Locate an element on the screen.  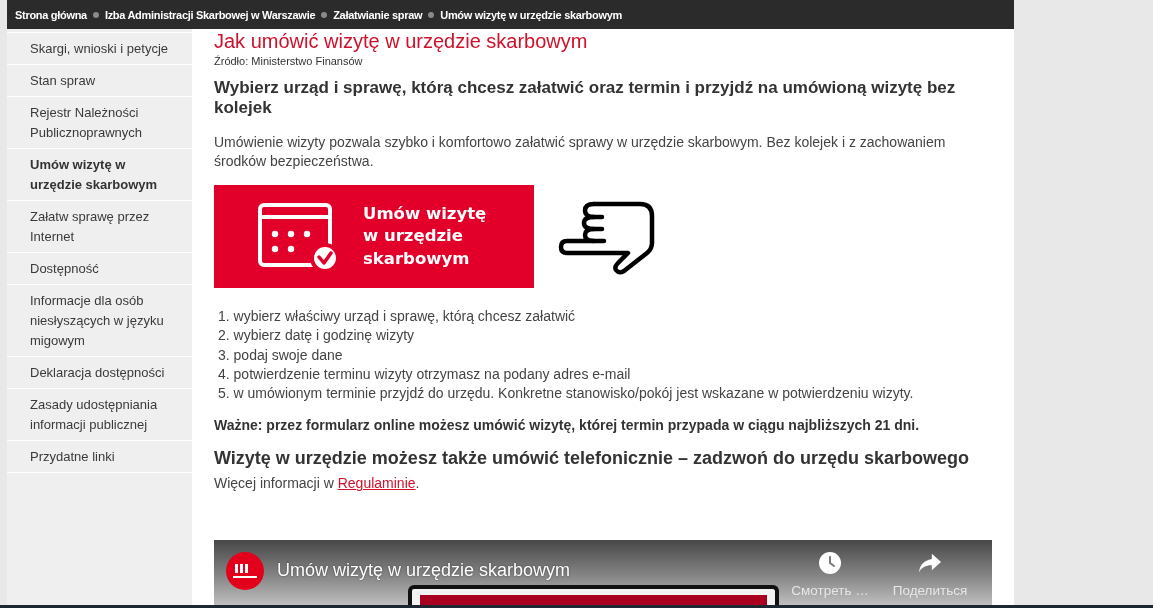
notice-text: Ważne: przez formularz online możesz umówić wizytę, której termin przypada w ciągu najbliższych 21 dni. is located at coordinates (567, 426).